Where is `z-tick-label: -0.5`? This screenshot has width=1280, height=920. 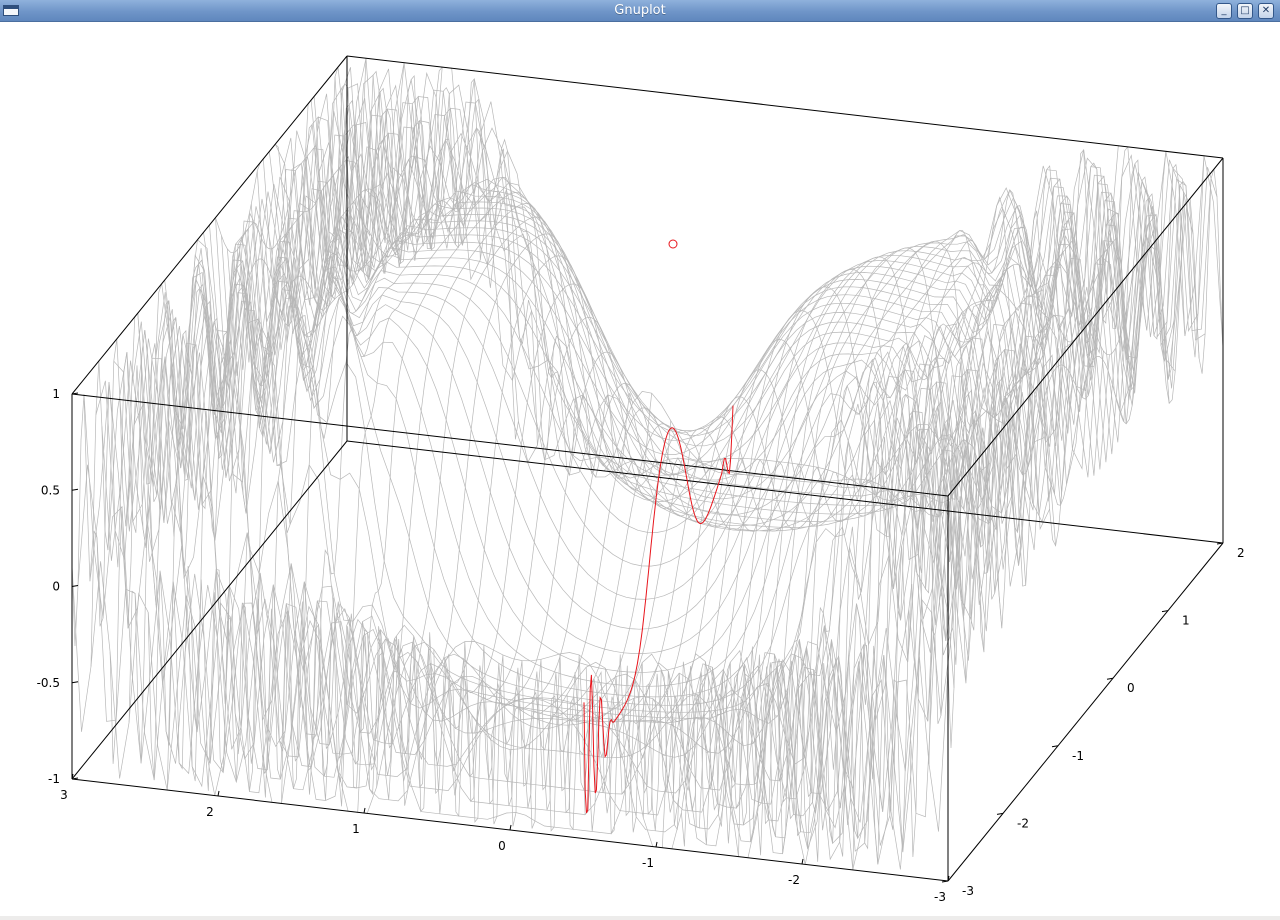
z-tick-label: -0.5 is located at coordinates (48, 683).